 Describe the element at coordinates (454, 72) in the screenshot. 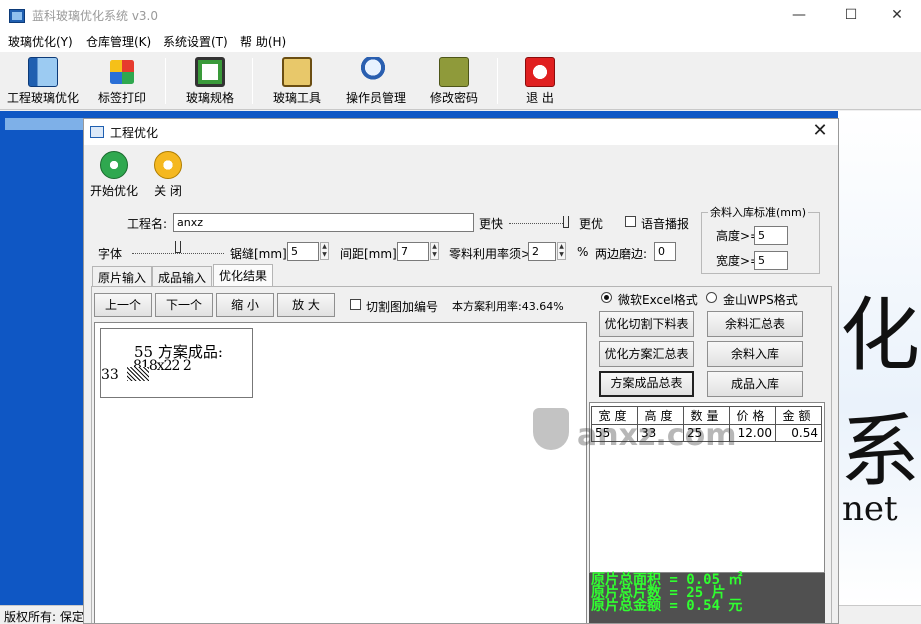

I see `key-icon` at that location.